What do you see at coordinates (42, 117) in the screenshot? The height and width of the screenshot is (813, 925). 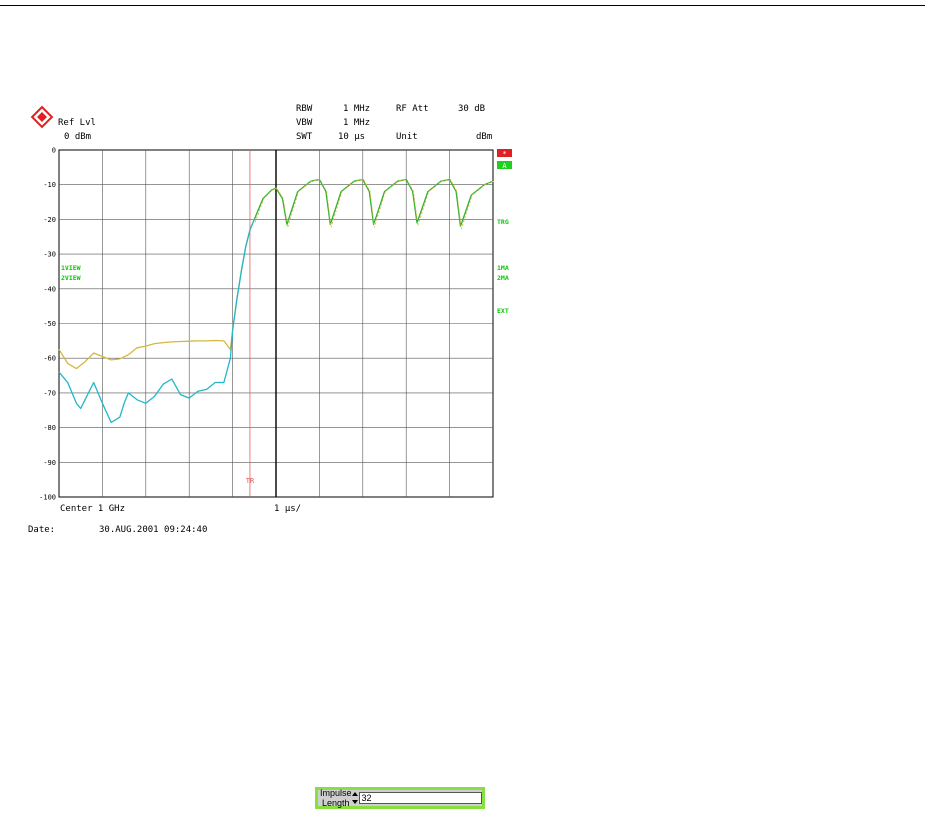 I see `rohde-schwarz-logo` at bounding box center [42, 117].